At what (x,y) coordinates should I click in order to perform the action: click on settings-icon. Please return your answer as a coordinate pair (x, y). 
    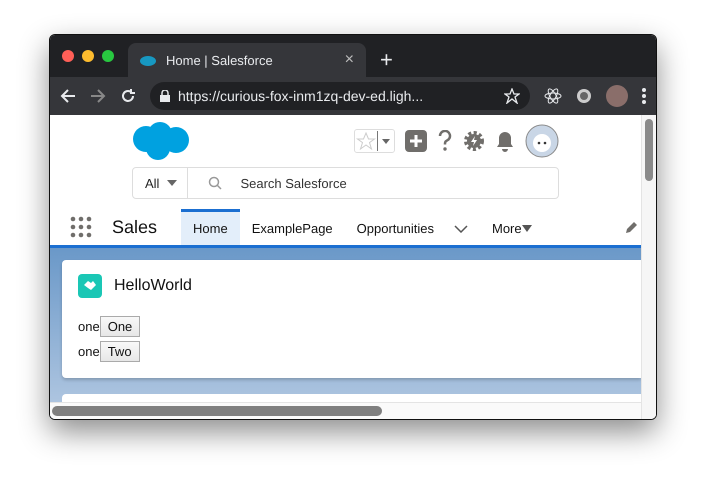
    Looking at the image, I should click on (474, 141).